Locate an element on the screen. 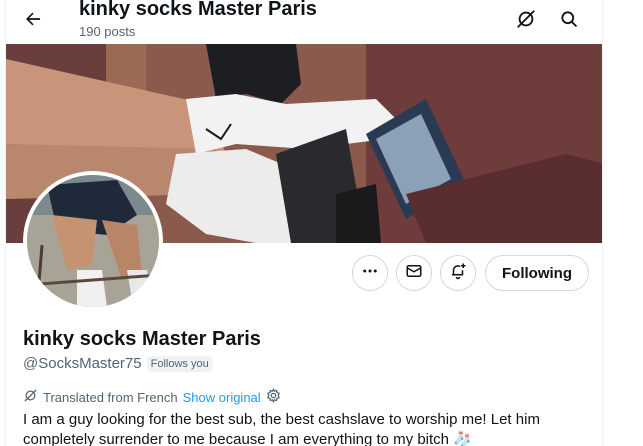 The height and width of the screenshot is (446, 643). more-button is located at coordinates (370, 273).